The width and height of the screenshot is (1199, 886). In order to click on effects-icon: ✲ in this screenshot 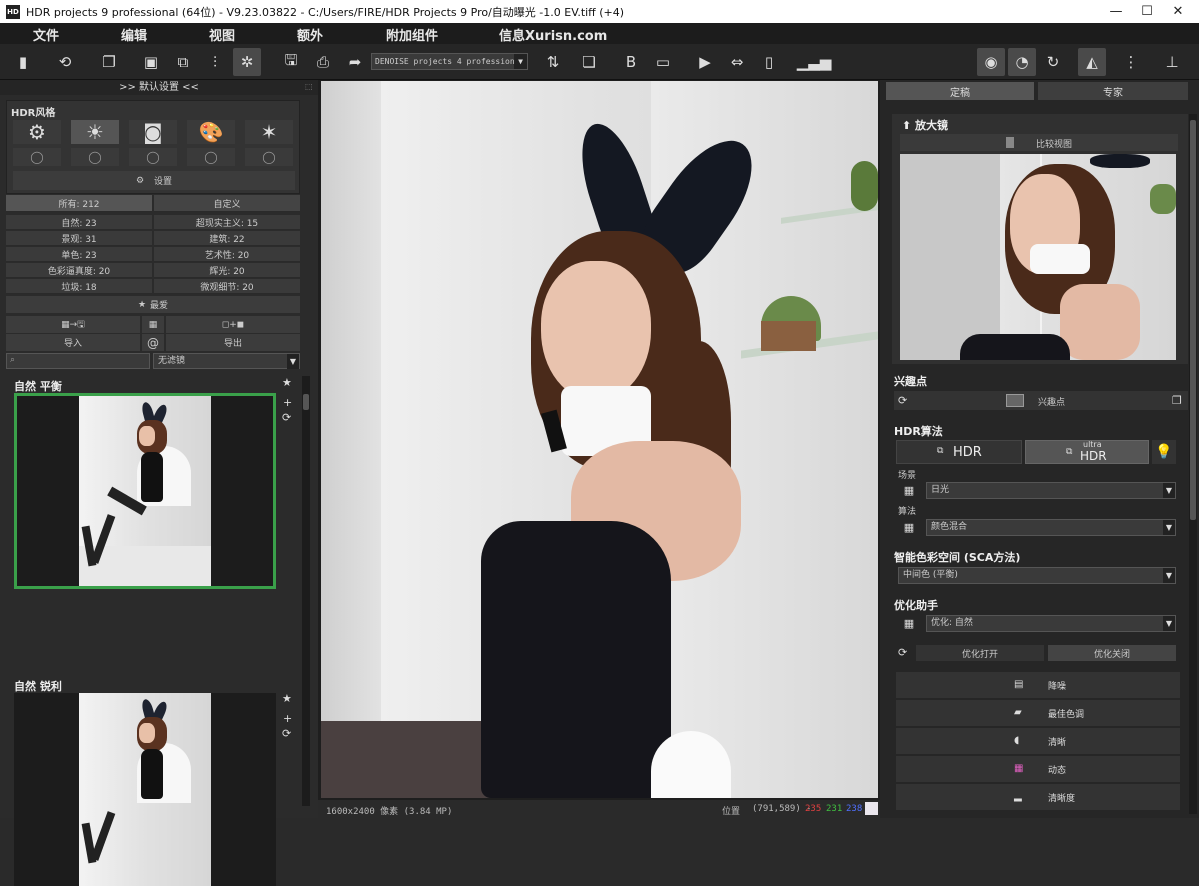, I will do `click(247, 62)`.